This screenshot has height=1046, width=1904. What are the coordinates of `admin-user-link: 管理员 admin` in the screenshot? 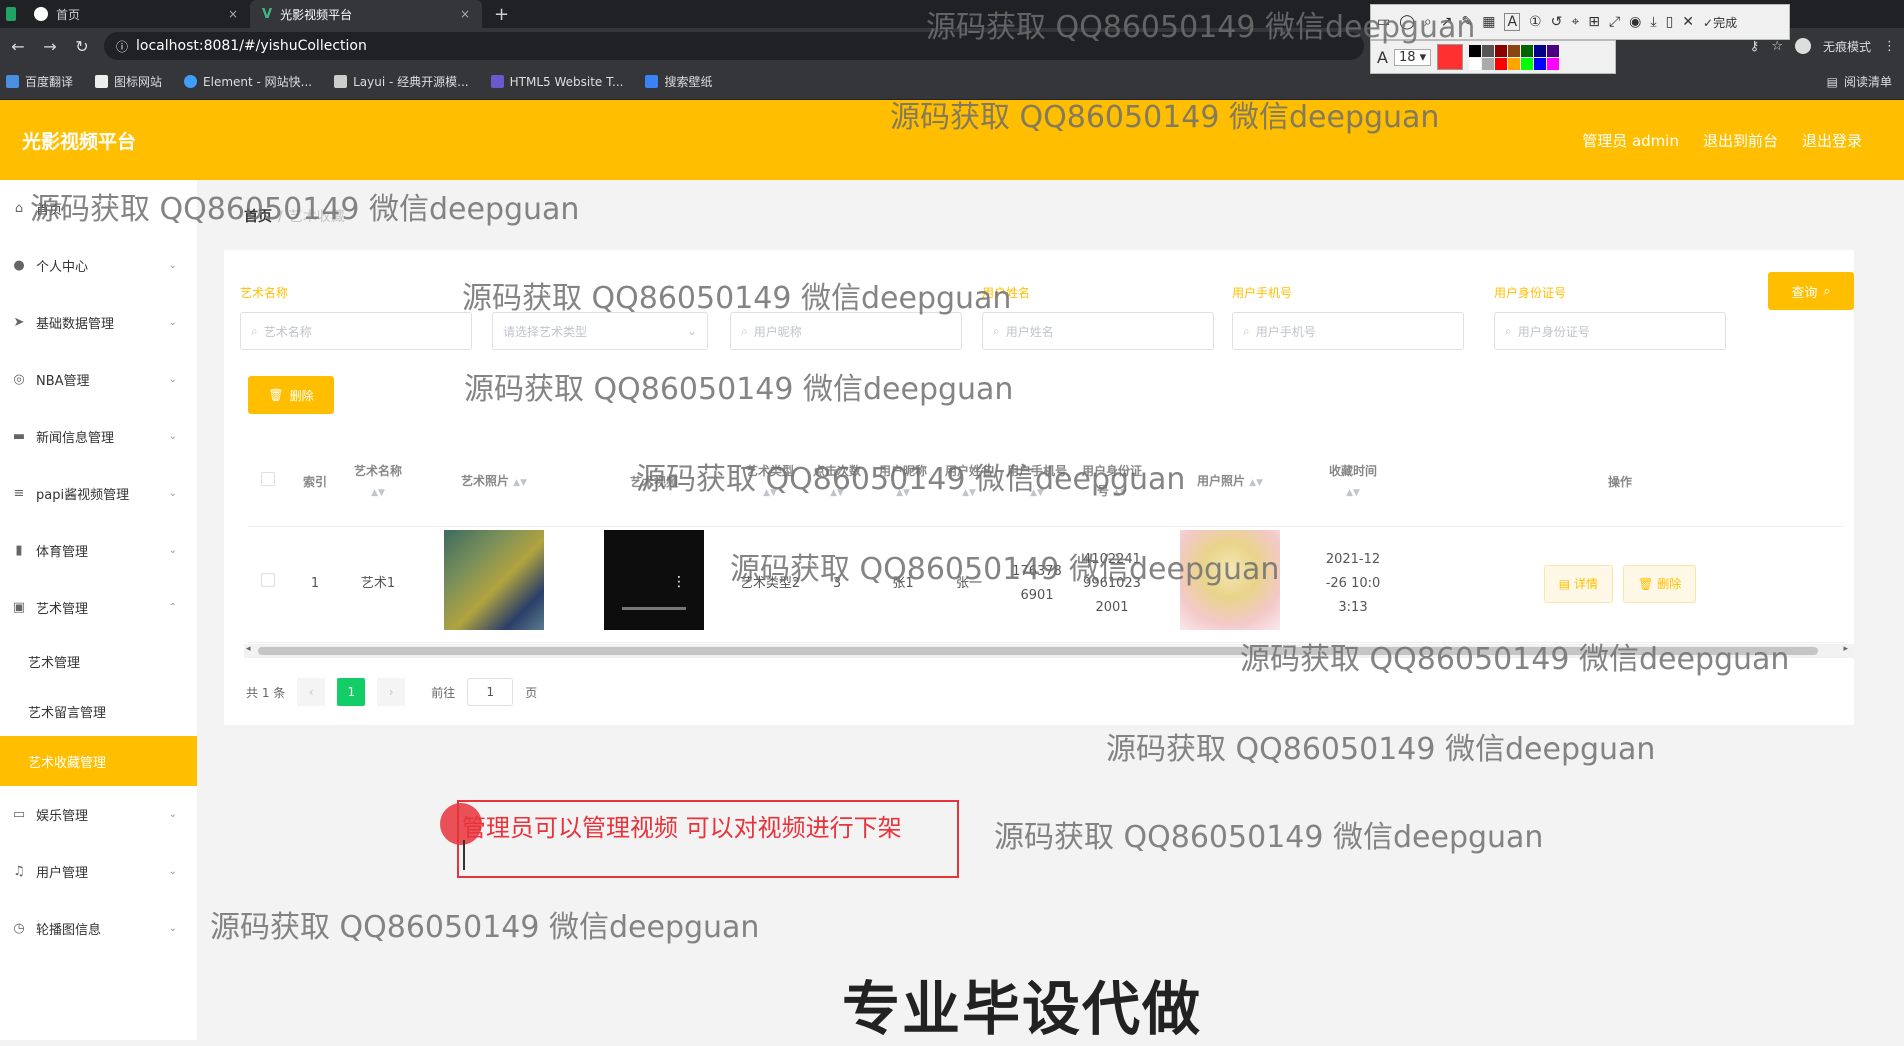 It's located at (1630, 140).